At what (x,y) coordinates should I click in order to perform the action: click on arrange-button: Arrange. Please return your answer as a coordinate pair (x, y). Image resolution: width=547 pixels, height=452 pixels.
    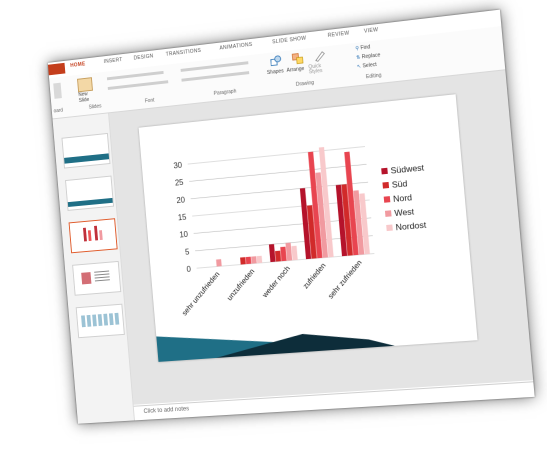
    Looking at the image, I should click on (295, 70).